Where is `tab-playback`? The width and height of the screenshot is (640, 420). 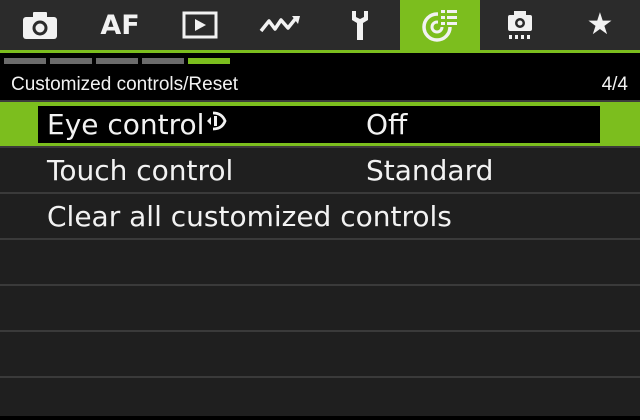 tab-playback is located at coordinates (200, 25).